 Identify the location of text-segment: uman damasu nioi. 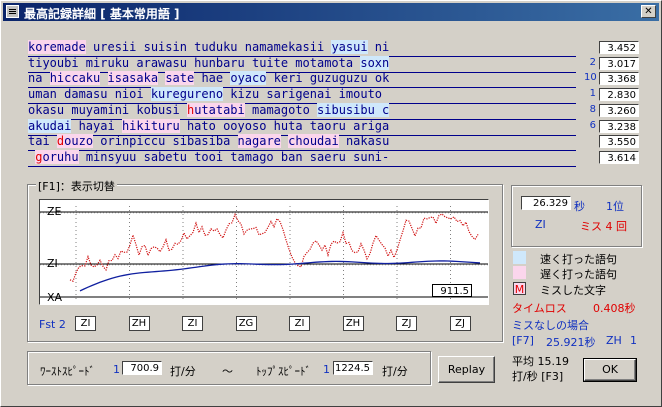
(89, 94).